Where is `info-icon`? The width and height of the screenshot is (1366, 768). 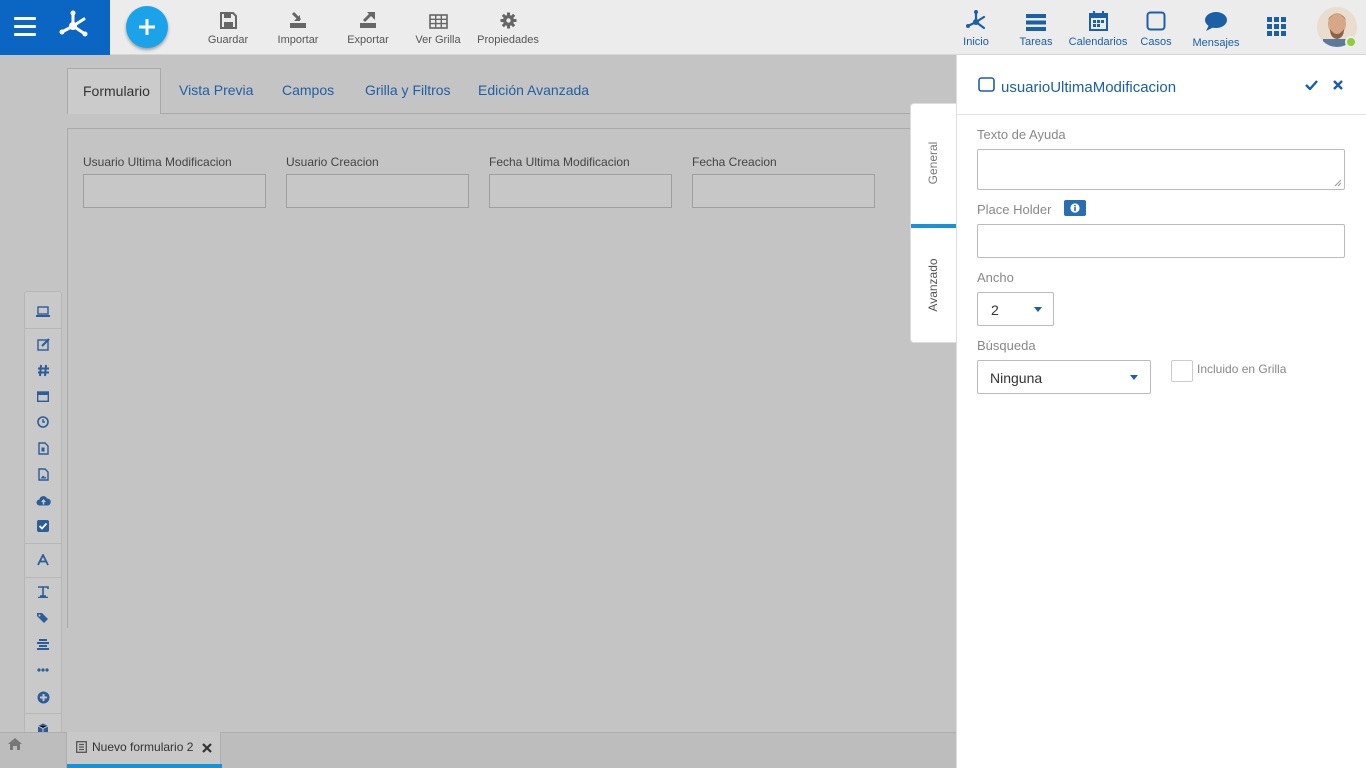
info-icon is located at coordinates (1075, 208).